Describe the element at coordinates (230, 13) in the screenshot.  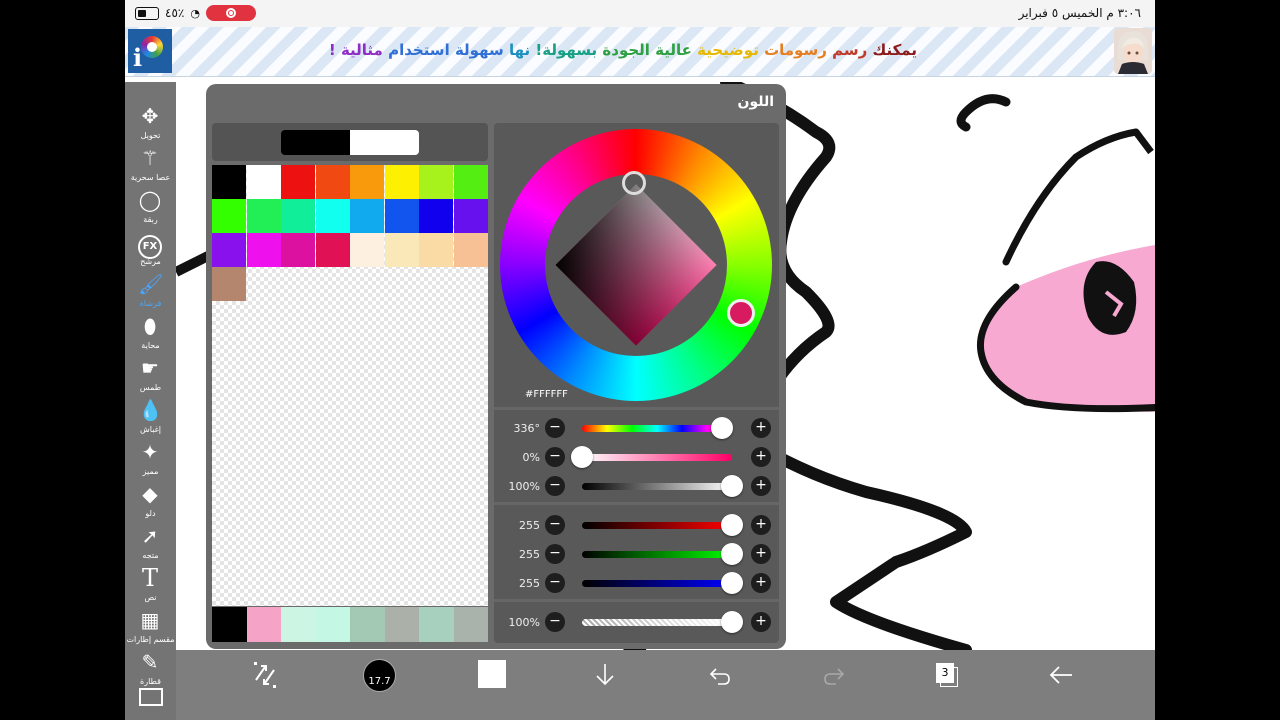
I see `screen-record-indicator` at that location.